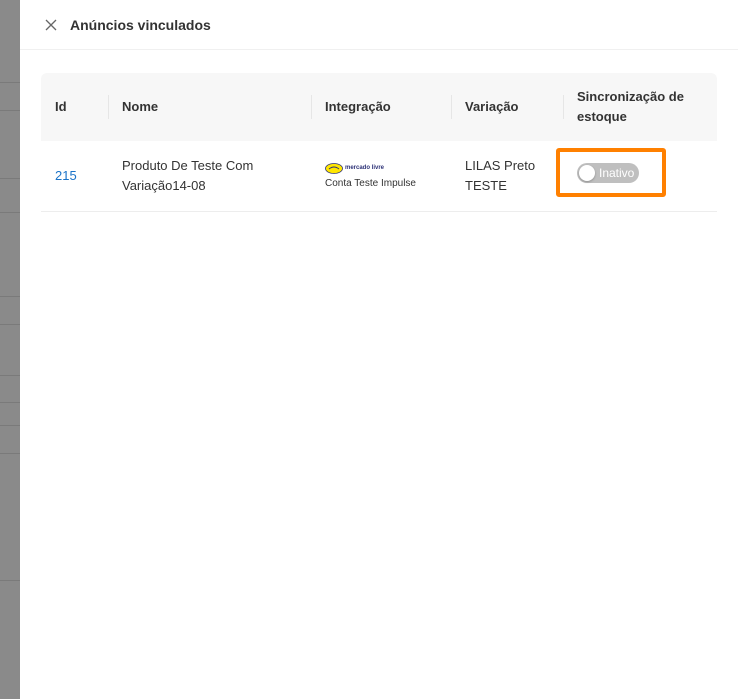 The image size is (738, 699). What do you see at coordinates (507, 107) in the screenshot?
I see `column-header-variacao: Variação` at bounding box center [507, 107].